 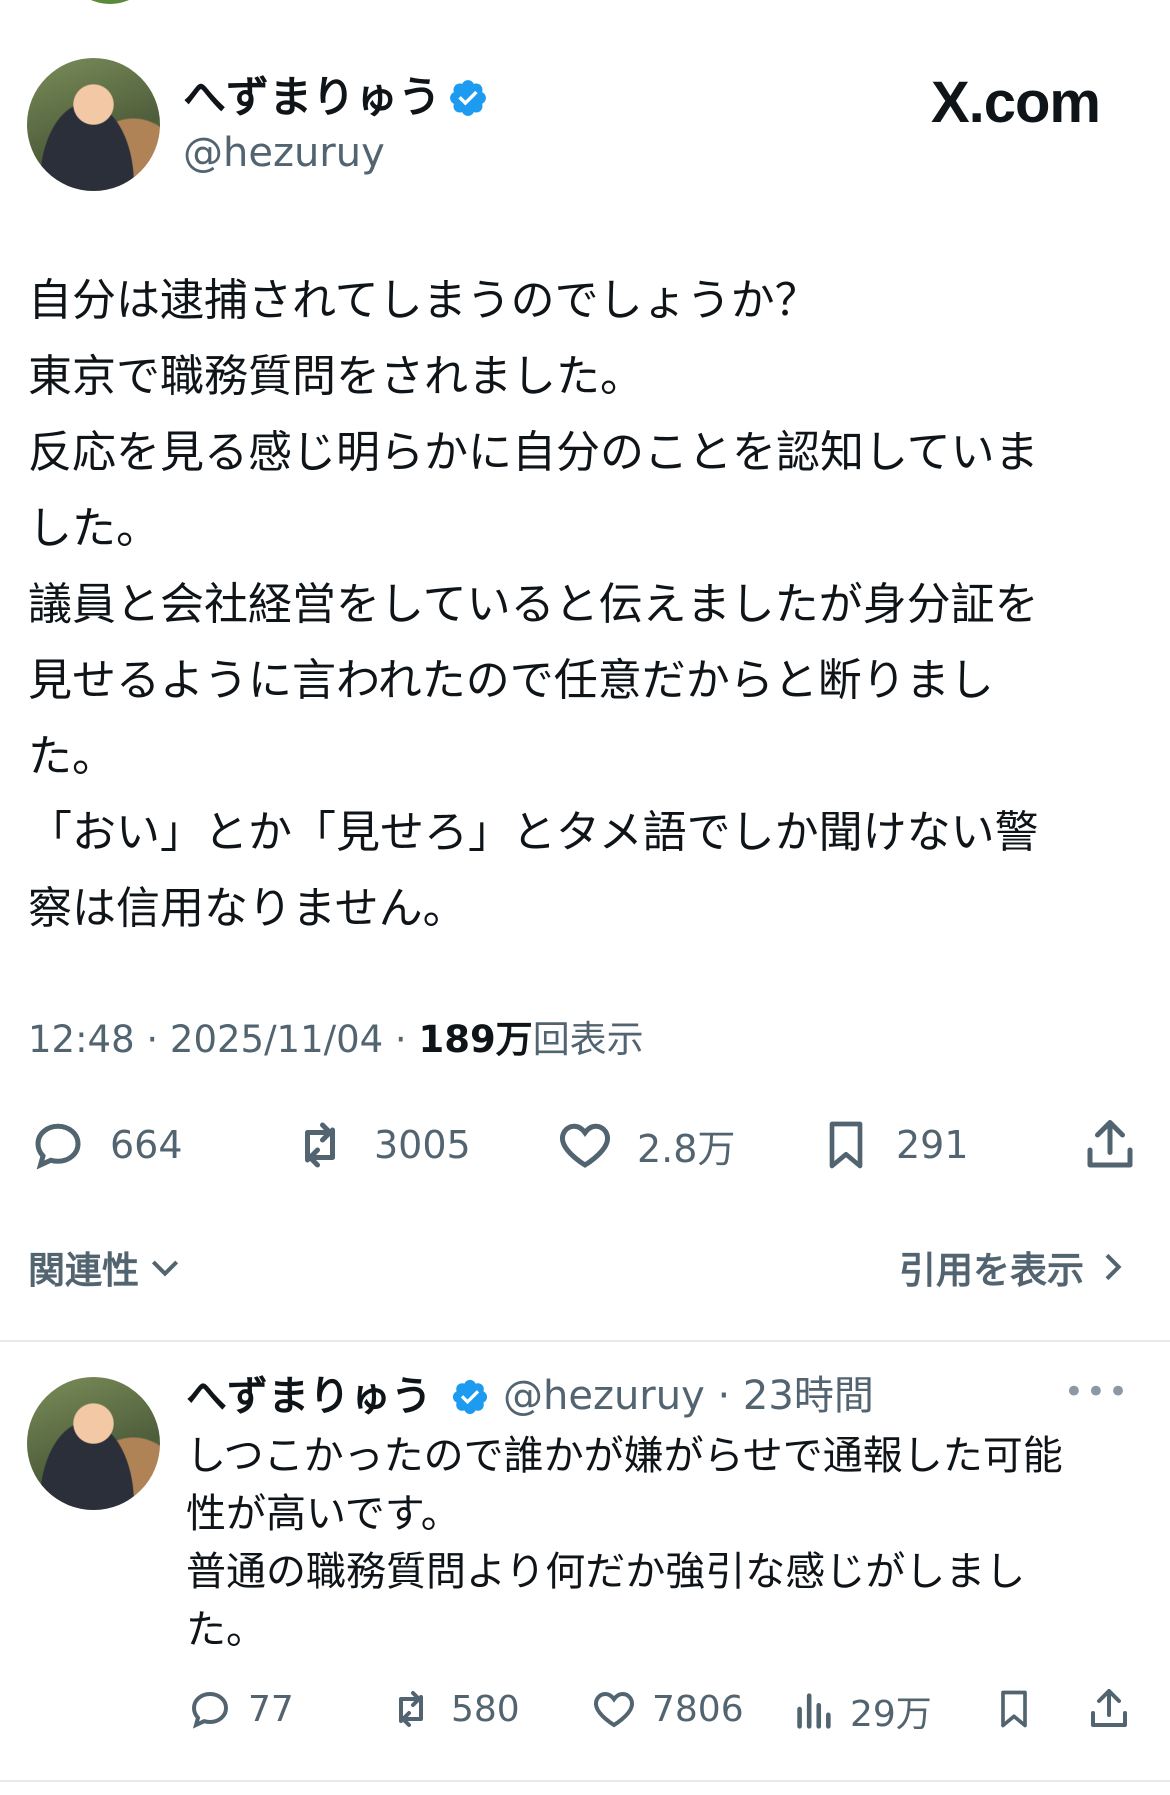 I want to click on post-meta: 12:48 · 2025/11/04 · 189万回表示, so click(x=336, y=1040).